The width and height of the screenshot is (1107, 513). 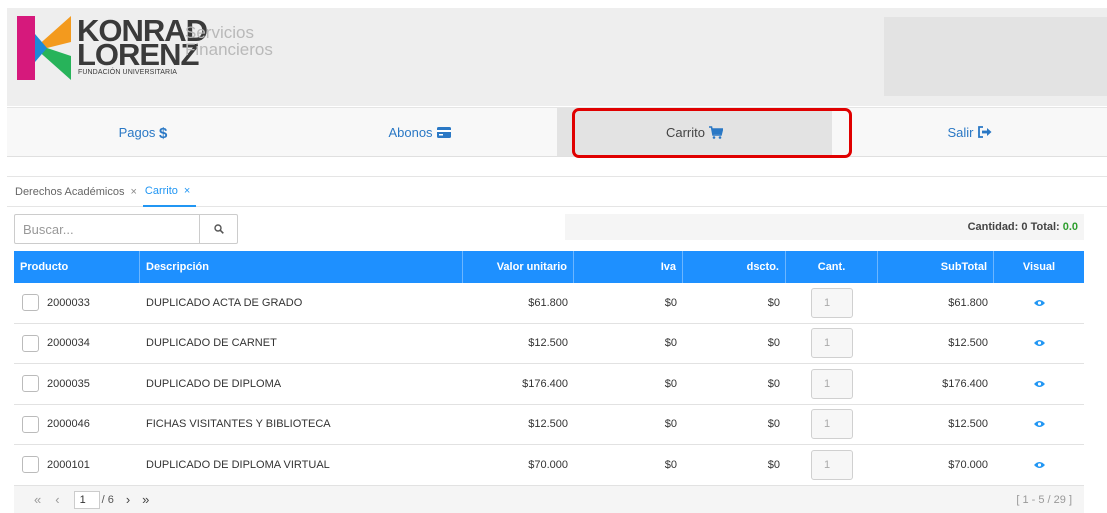 What do you see at coordinates (128, 499) in the screenshot?
I see `next-page-button: ›` at bounding box center [128, 499].